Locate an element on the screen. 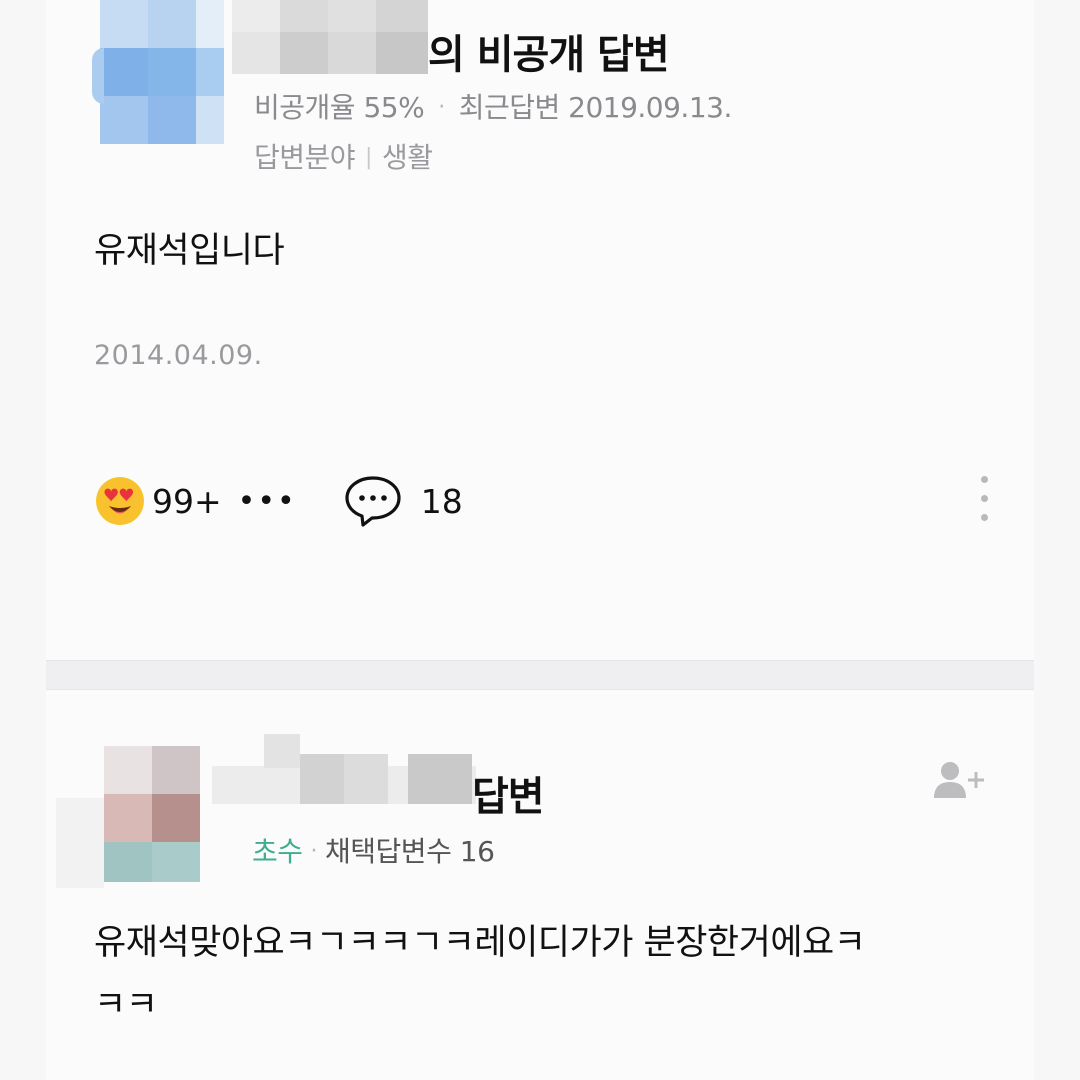 Image resolution: width=1080 pixels, height=1080 pixels. answer-content-line: 유재석맞아요ㅋㄱㅋㅋㄱㅋ레이디가가 분장한거에요ㅋ is located at coordinates (480, 943).